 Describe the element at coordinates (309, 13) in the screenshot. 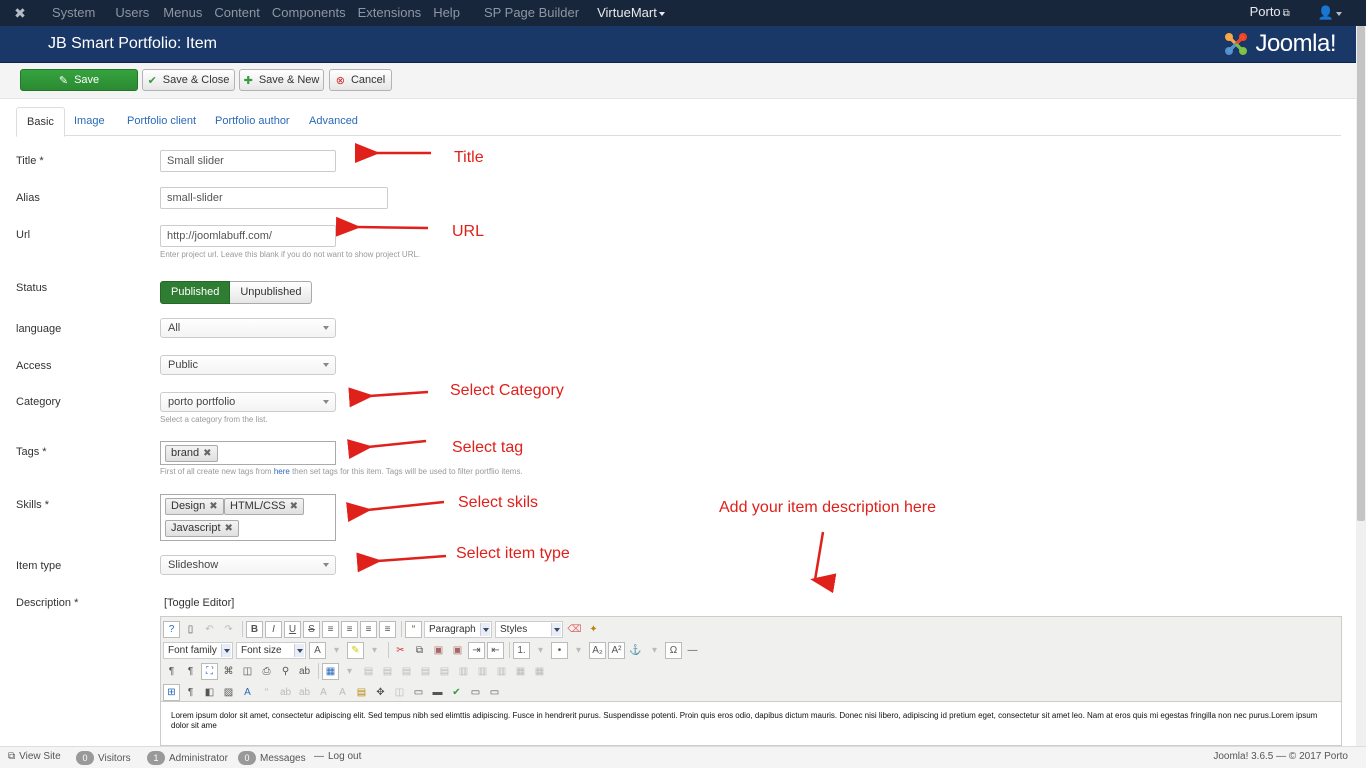

I see `menu-components: Components` at that location.